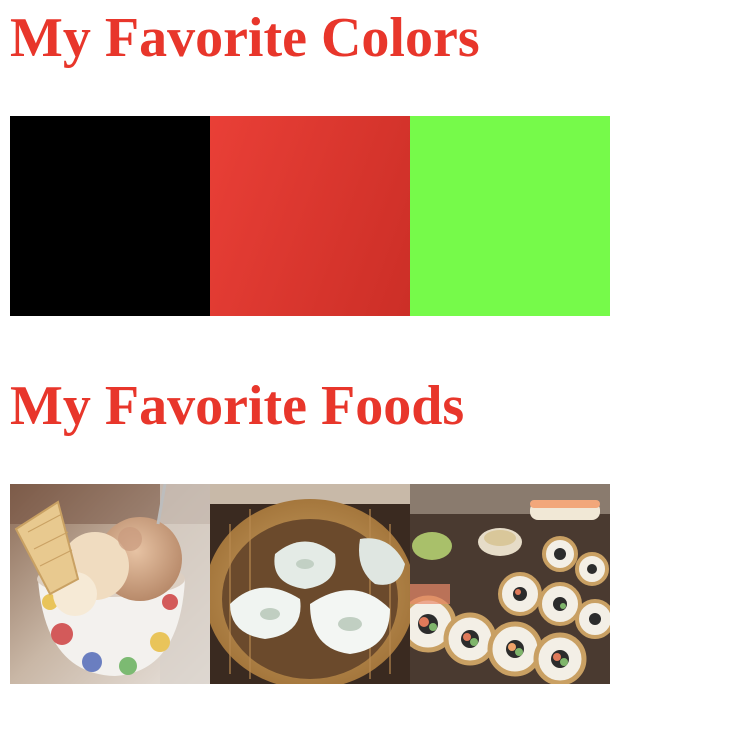  Describe the element at coordinates (110, 216) in the screenshot. I see `color-swatch-black` at that location.